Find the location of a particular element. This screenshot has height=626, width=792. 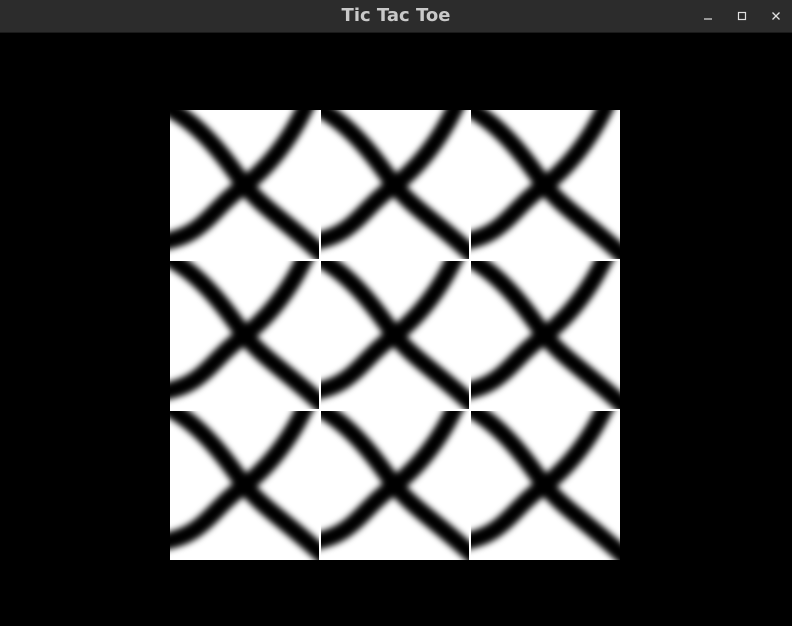

minimize-icon is located at coordinates (708, 19).